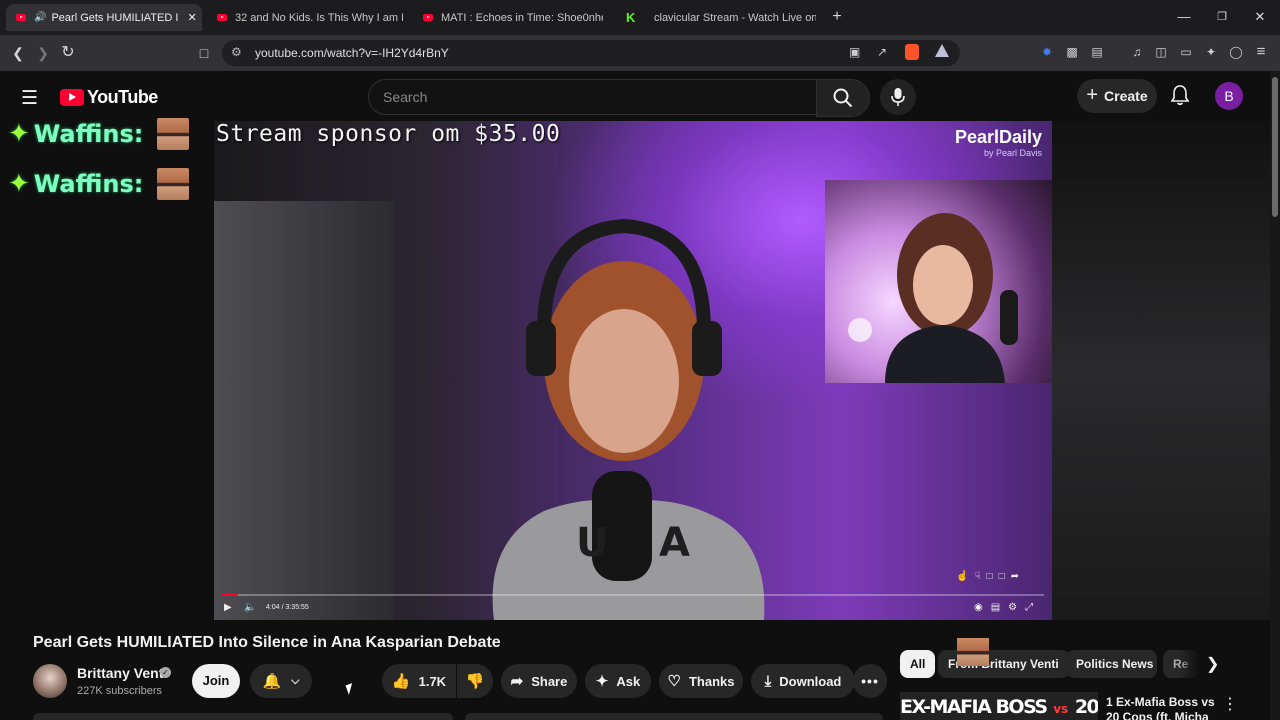 This screenshot has height=720, width=1280. I want to click on description-box-top, so click(458, 716).